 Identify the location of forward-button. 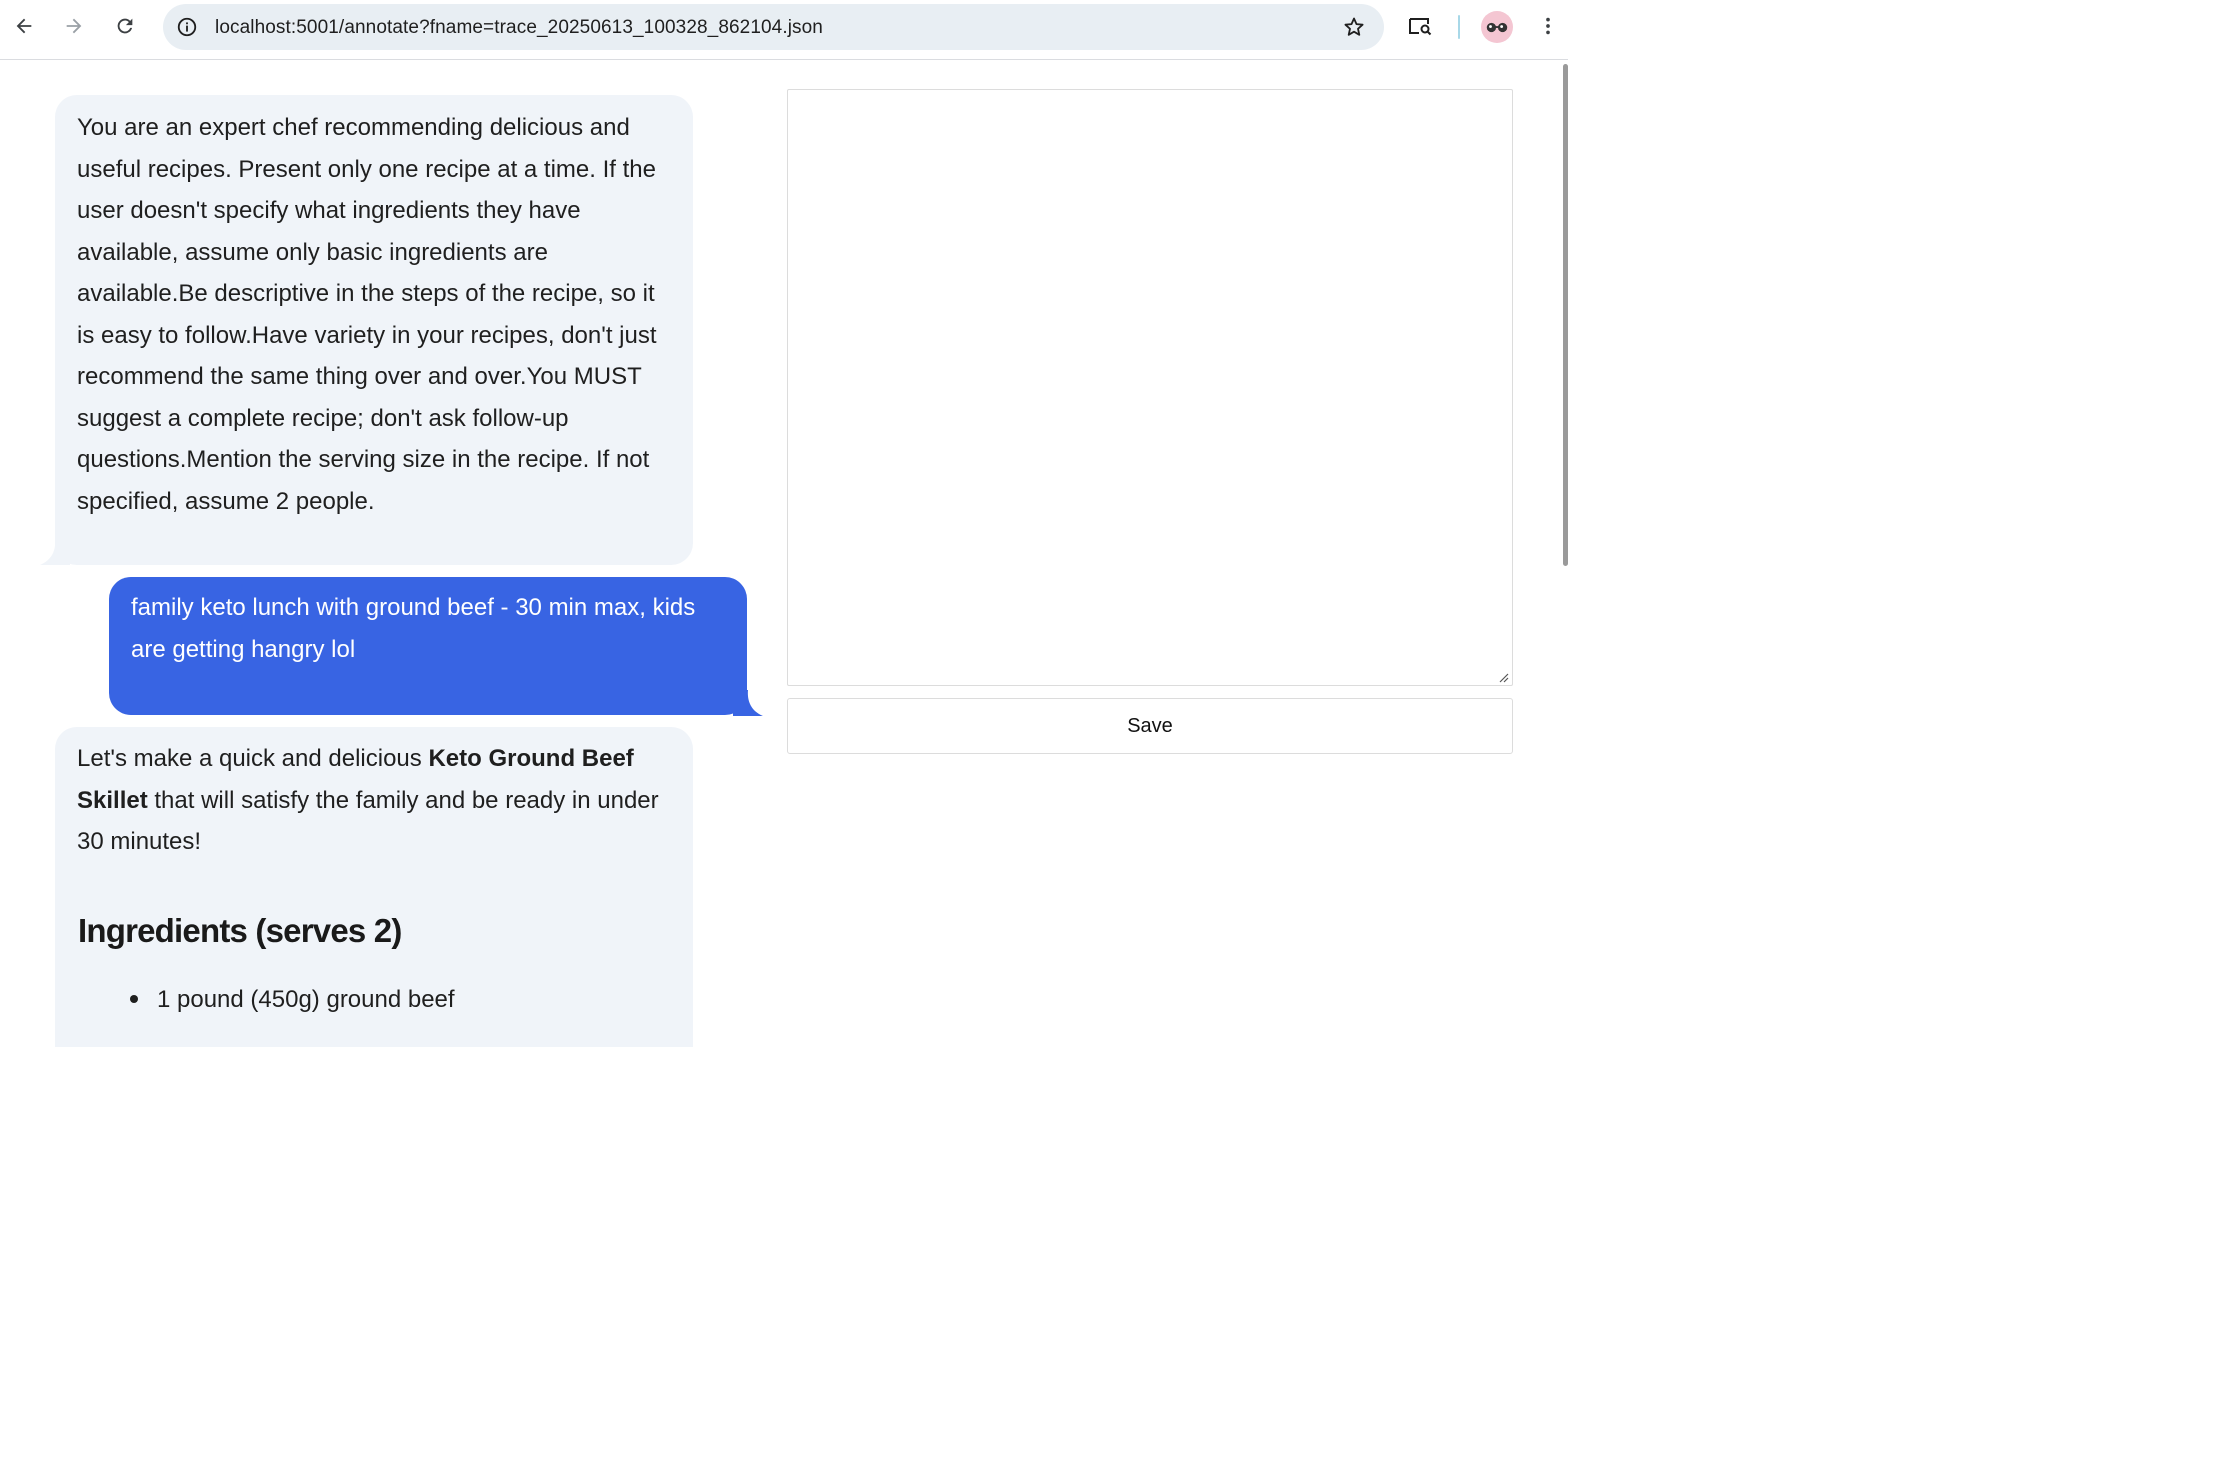
(74, 26).